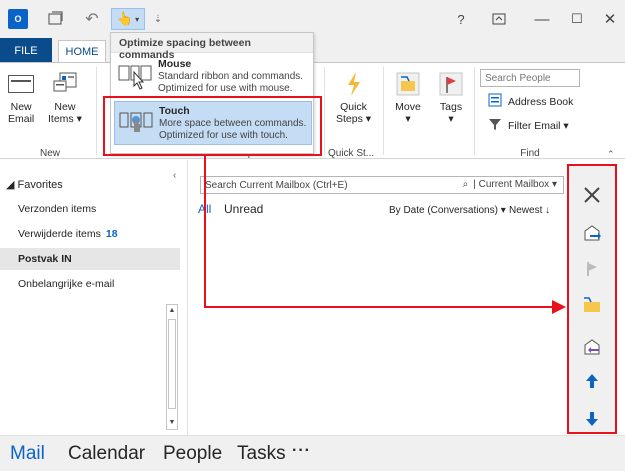 The width and height of the screenshot is (625, 471). What do you see at coordinates (408, 83) in the screenshot?
I see `move-folder-icon` at bounding box center [408, 83].